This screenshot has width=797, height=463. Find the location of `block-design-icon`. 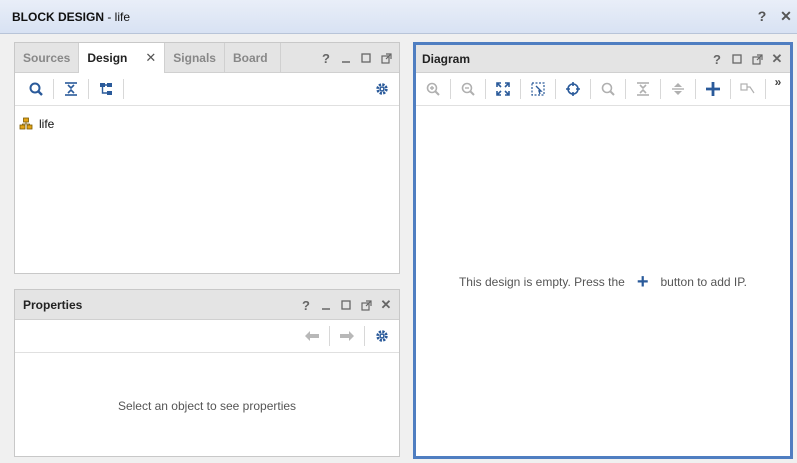

block-design-icon is located at coordinates (26, 123).